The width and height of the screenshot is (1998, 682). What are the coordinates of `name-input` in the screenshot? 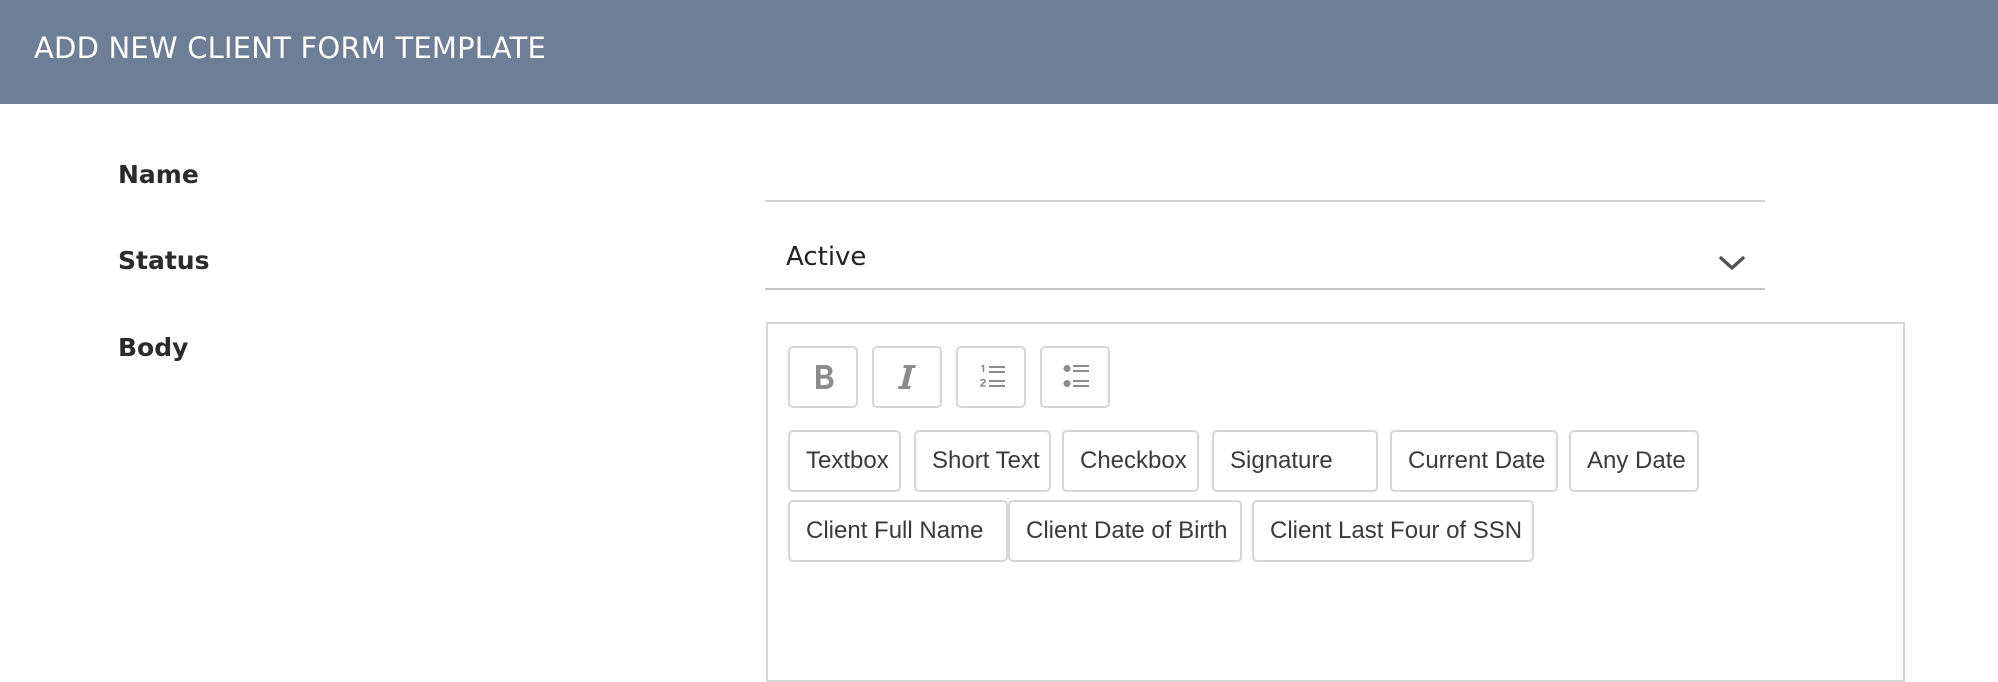 It's located at (1265, 173).